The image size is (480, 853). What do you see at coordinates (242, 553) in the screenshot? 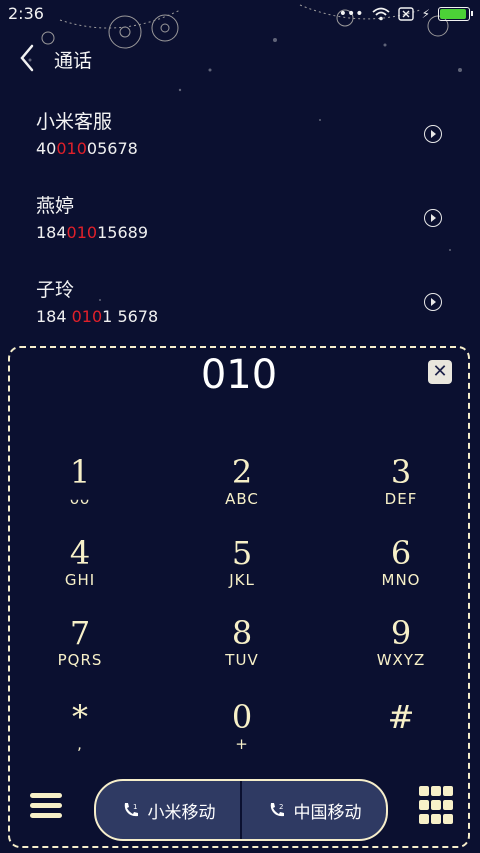
I see `key-digit: 5` at bounding box center [242, 553].